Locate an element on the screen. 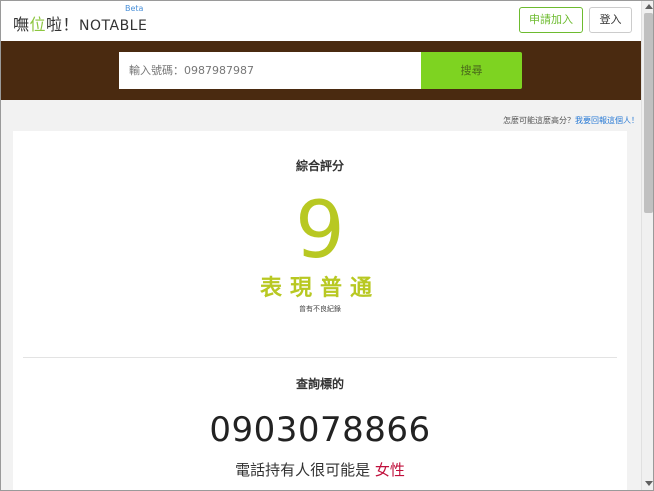 The height and width of the screenshot is (491, 654). report-question: 怎麼可能這麼高分？ is located at coordinates (539, 120).